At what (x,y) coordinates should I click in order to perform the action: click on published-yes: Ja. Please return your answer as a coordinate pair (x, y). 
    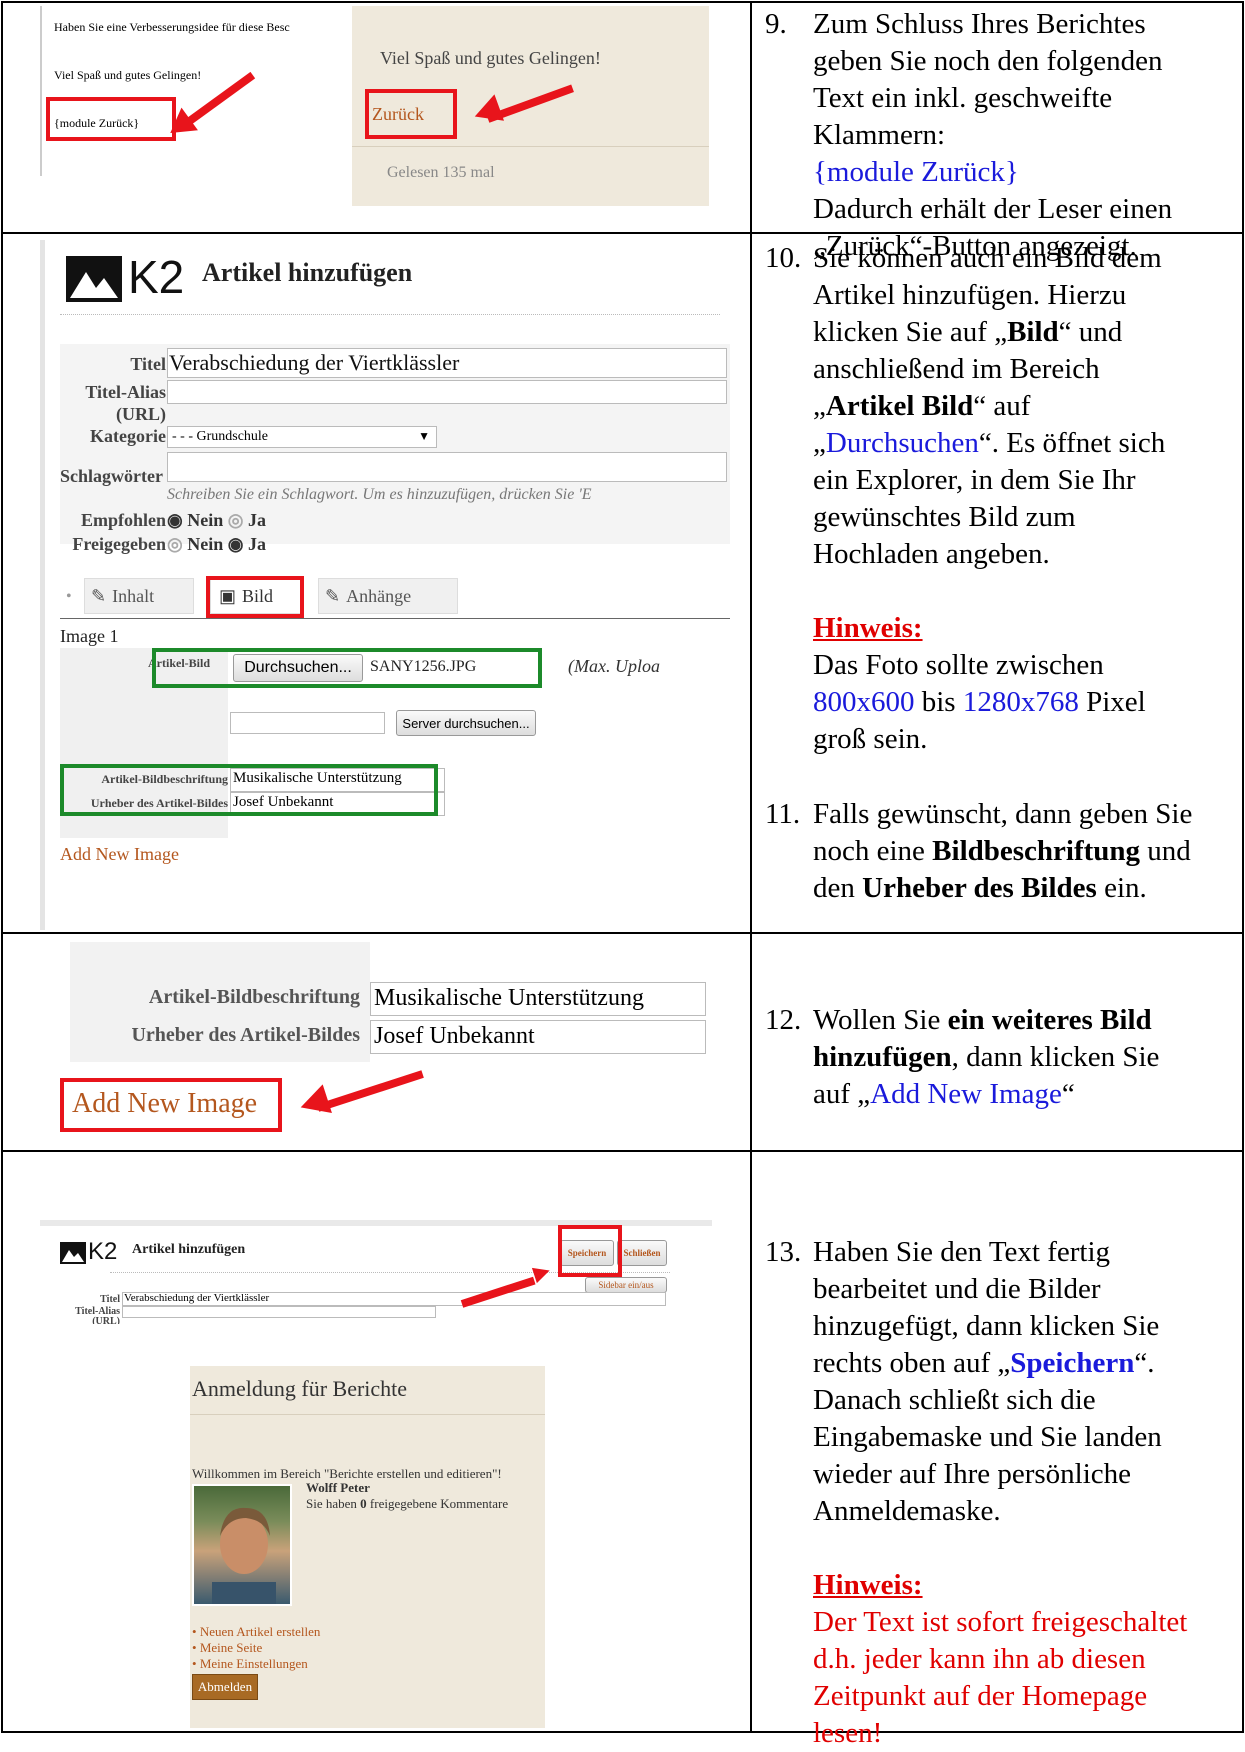
    Looking at the image, I should click on (256, 544).